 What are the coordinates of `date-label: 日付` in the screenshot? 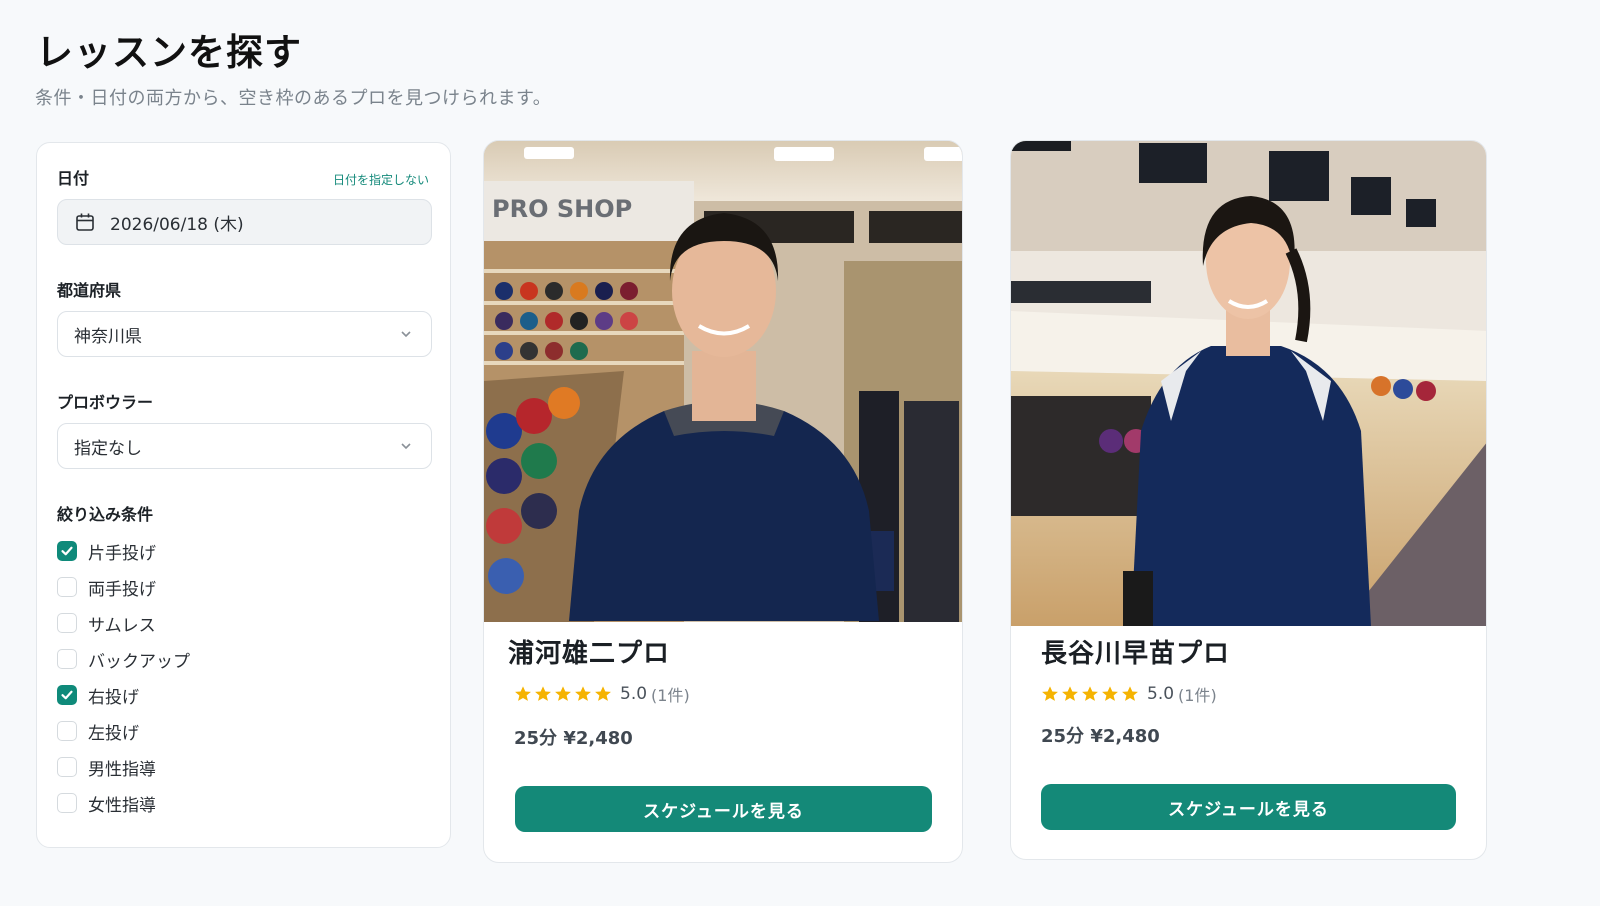 It's located at (73, 178).